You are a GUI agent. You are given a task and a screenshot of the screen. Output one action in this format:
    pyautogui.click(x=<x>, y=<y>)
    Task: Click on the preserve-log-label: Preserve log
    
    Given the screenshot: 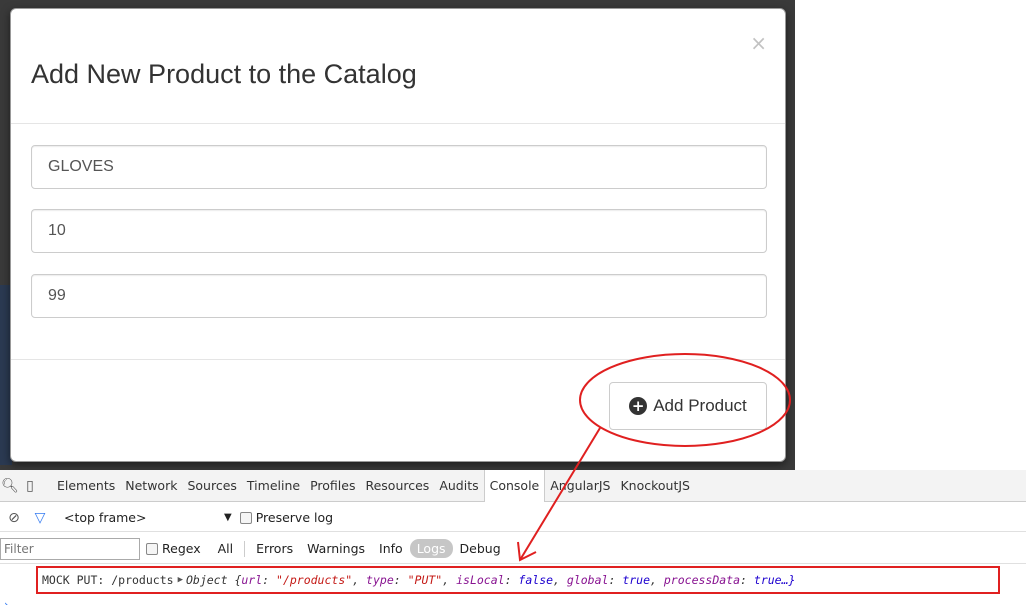 What is the action you would take?
    pyautogui.click(x=294, y=517)
    